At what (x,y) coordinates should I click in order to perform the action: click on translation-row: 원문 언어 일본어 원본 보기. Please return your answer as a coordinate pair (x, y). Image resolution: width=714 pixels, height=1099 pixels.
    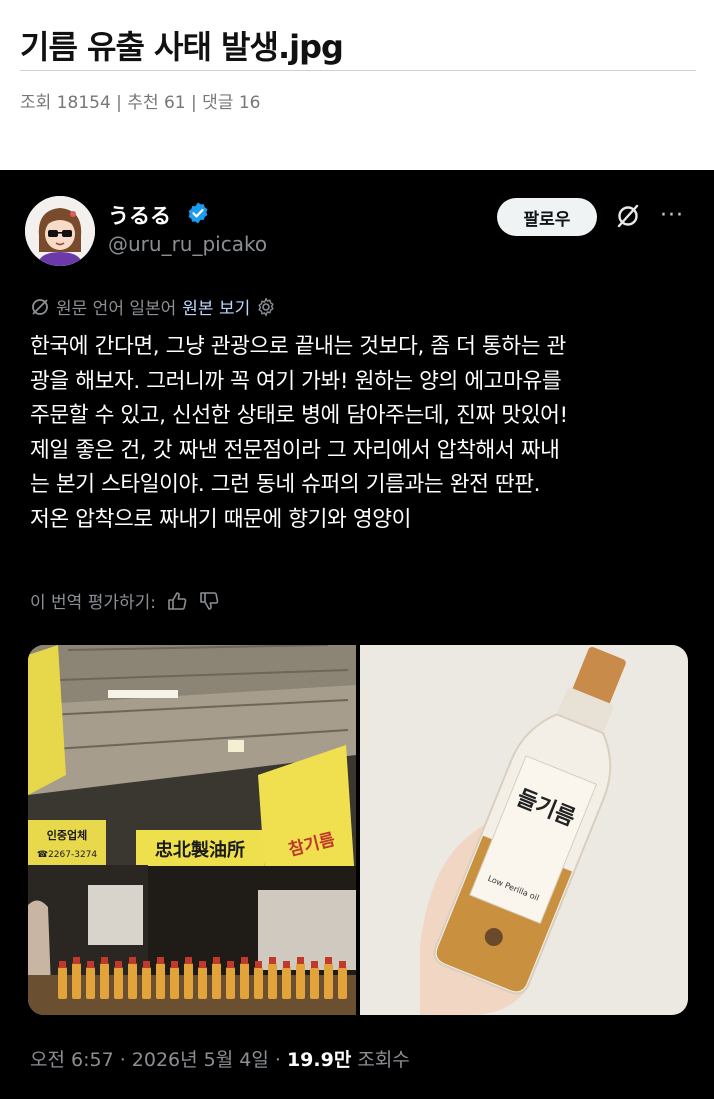
    Looking at the image, I should click on (153, 306).